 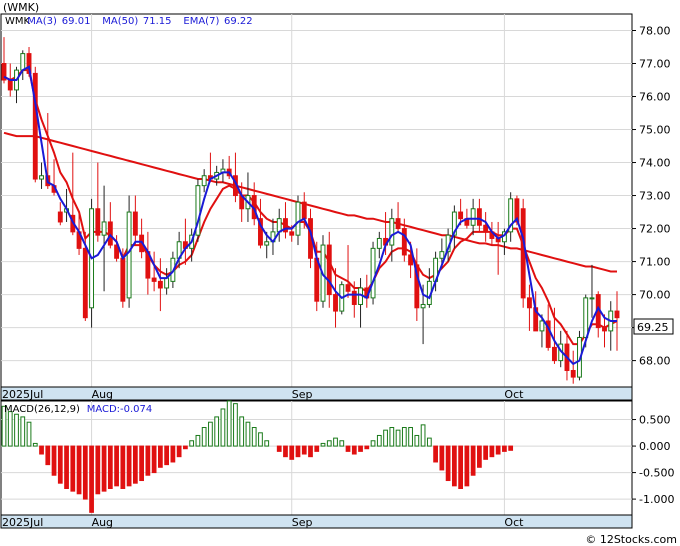 I want to click on ticker-label: (WMK), so click(x=21, y=7).